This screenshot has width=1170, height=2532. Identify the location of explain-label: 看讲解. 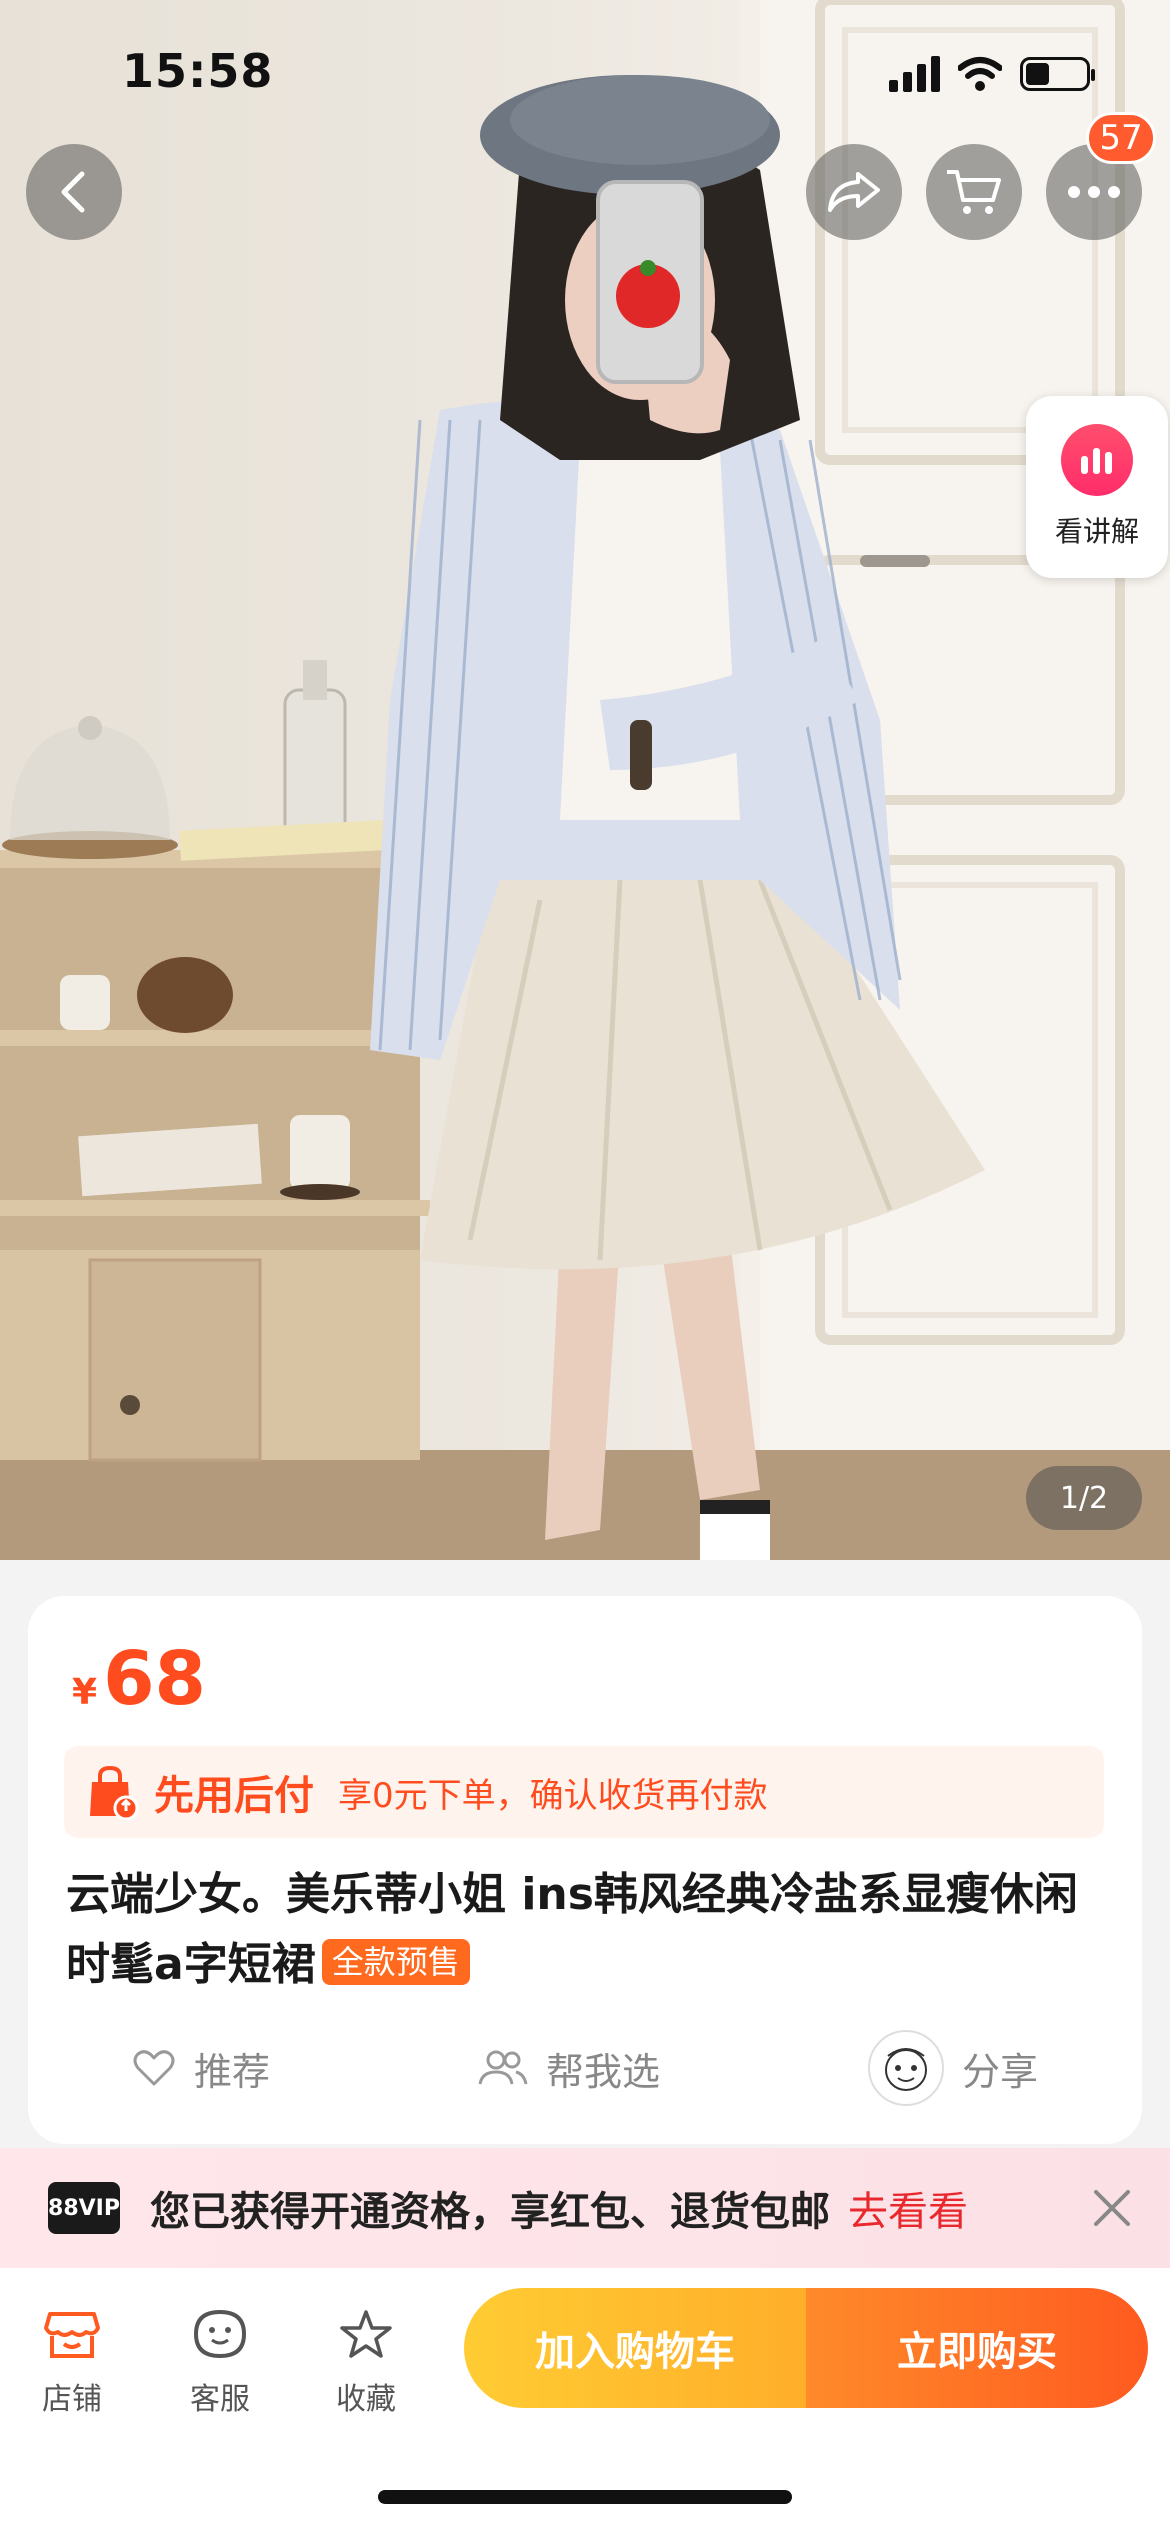
(1096, 531).